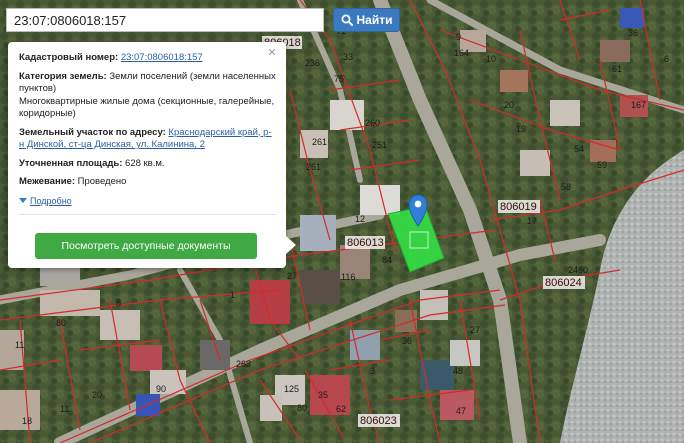 This screenshot has width=684, height=443. What do you see at coordinates (232, 295) in the screenshot?
I see `parcel-label: 1` at bounding box center [232, 295].